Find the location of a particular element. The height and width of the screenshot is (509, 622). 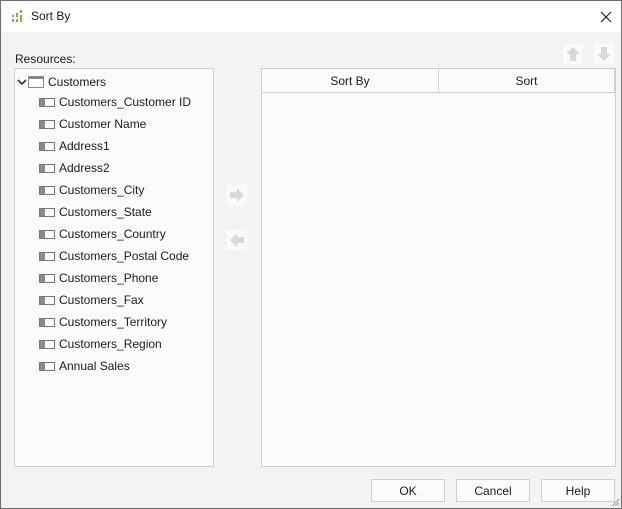

tree-field-item: Customer Name is located at coordinates (92, 124).